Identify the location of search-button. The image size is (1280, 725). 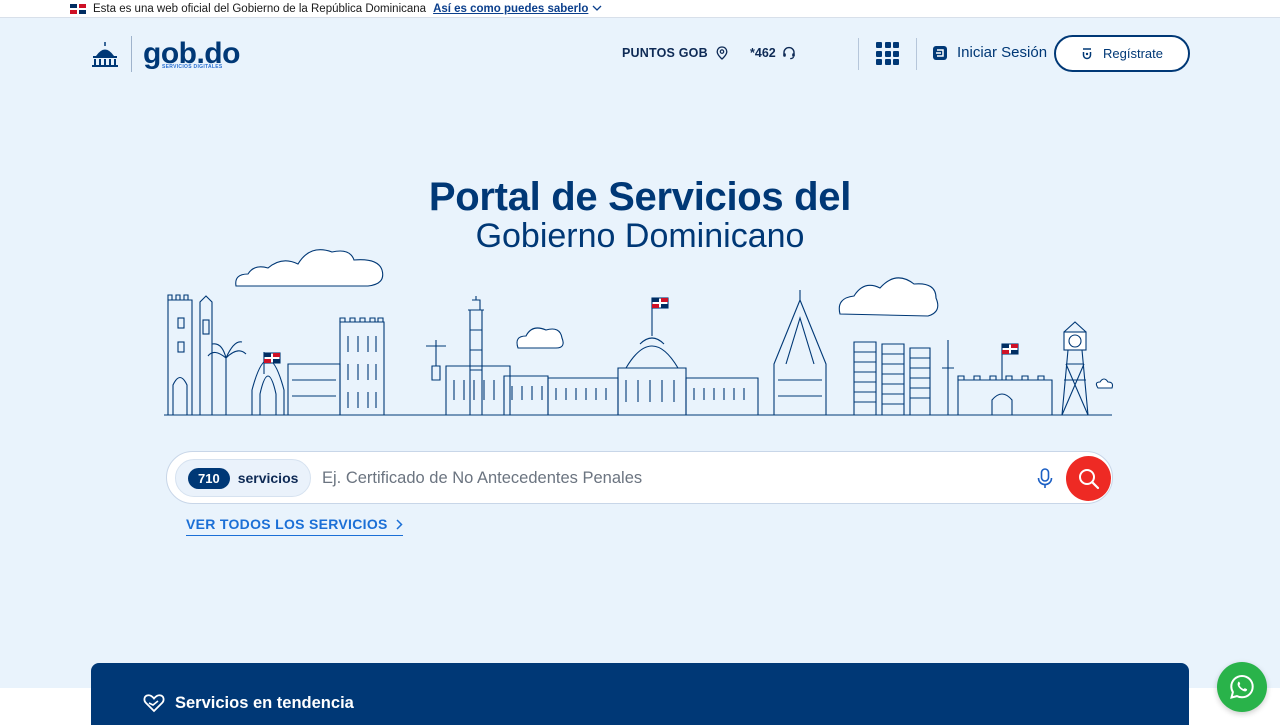
(1088, 478).